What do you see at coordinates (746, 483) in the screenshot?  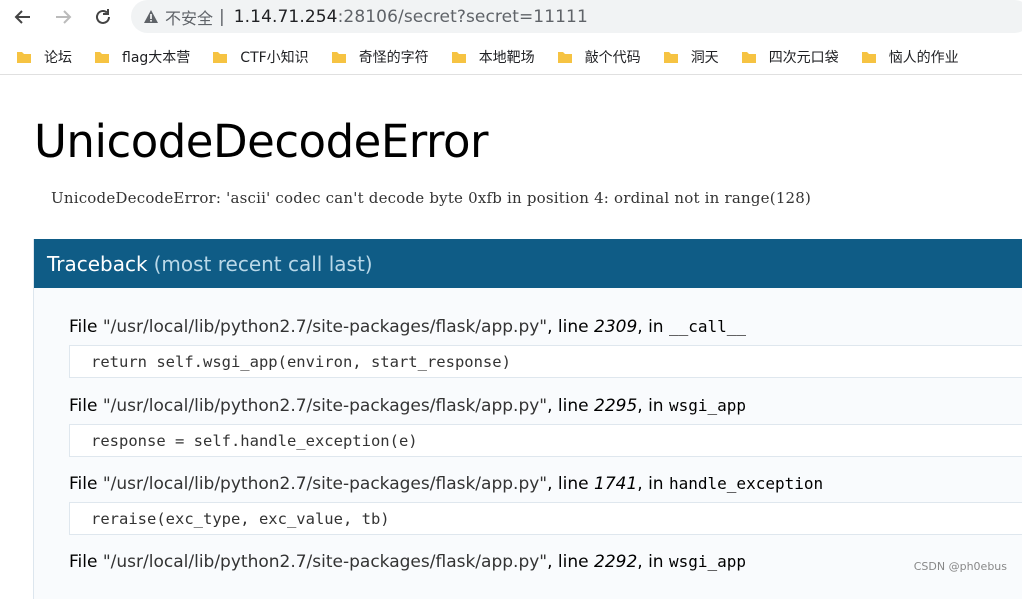 I see `frame-function: handle_exception` at bounding box center [746, 483].